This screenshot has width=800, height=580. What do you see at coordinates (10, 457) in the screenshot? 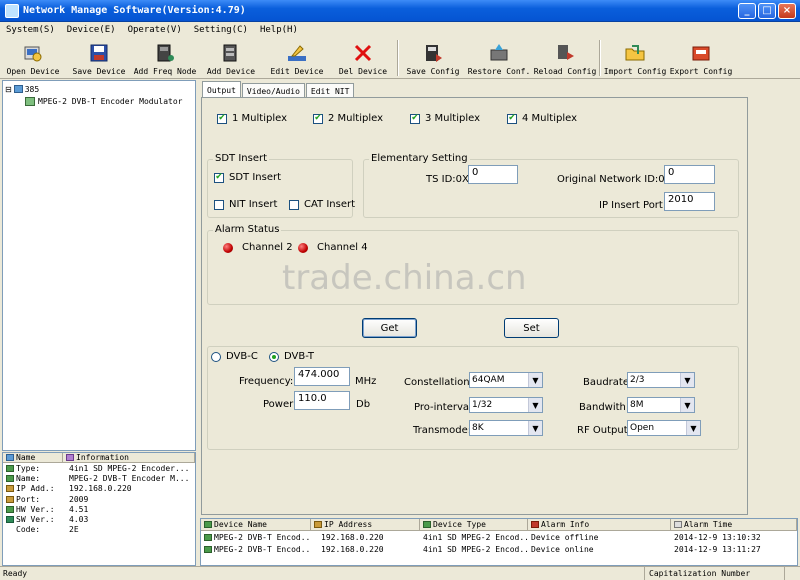
I see `name-icon` at bounding box center [10, 457].